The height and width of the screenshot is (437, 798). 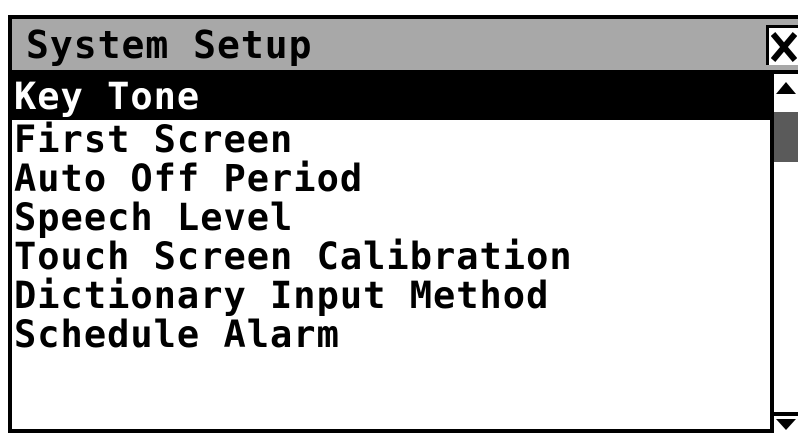 I want to click on menu-item-key-tone: Key Tone, so click(x=391, y=97).